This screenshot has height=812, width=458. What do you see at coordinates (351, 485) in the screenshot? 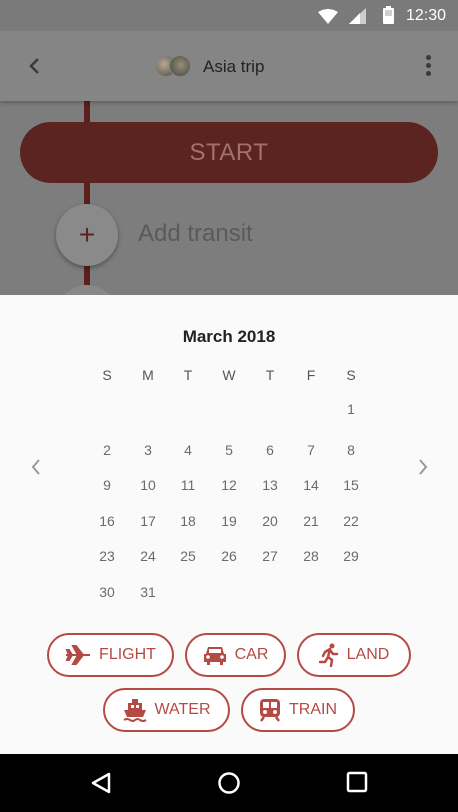
I see `calendar-day: 15` at bounding box center [351, 485].